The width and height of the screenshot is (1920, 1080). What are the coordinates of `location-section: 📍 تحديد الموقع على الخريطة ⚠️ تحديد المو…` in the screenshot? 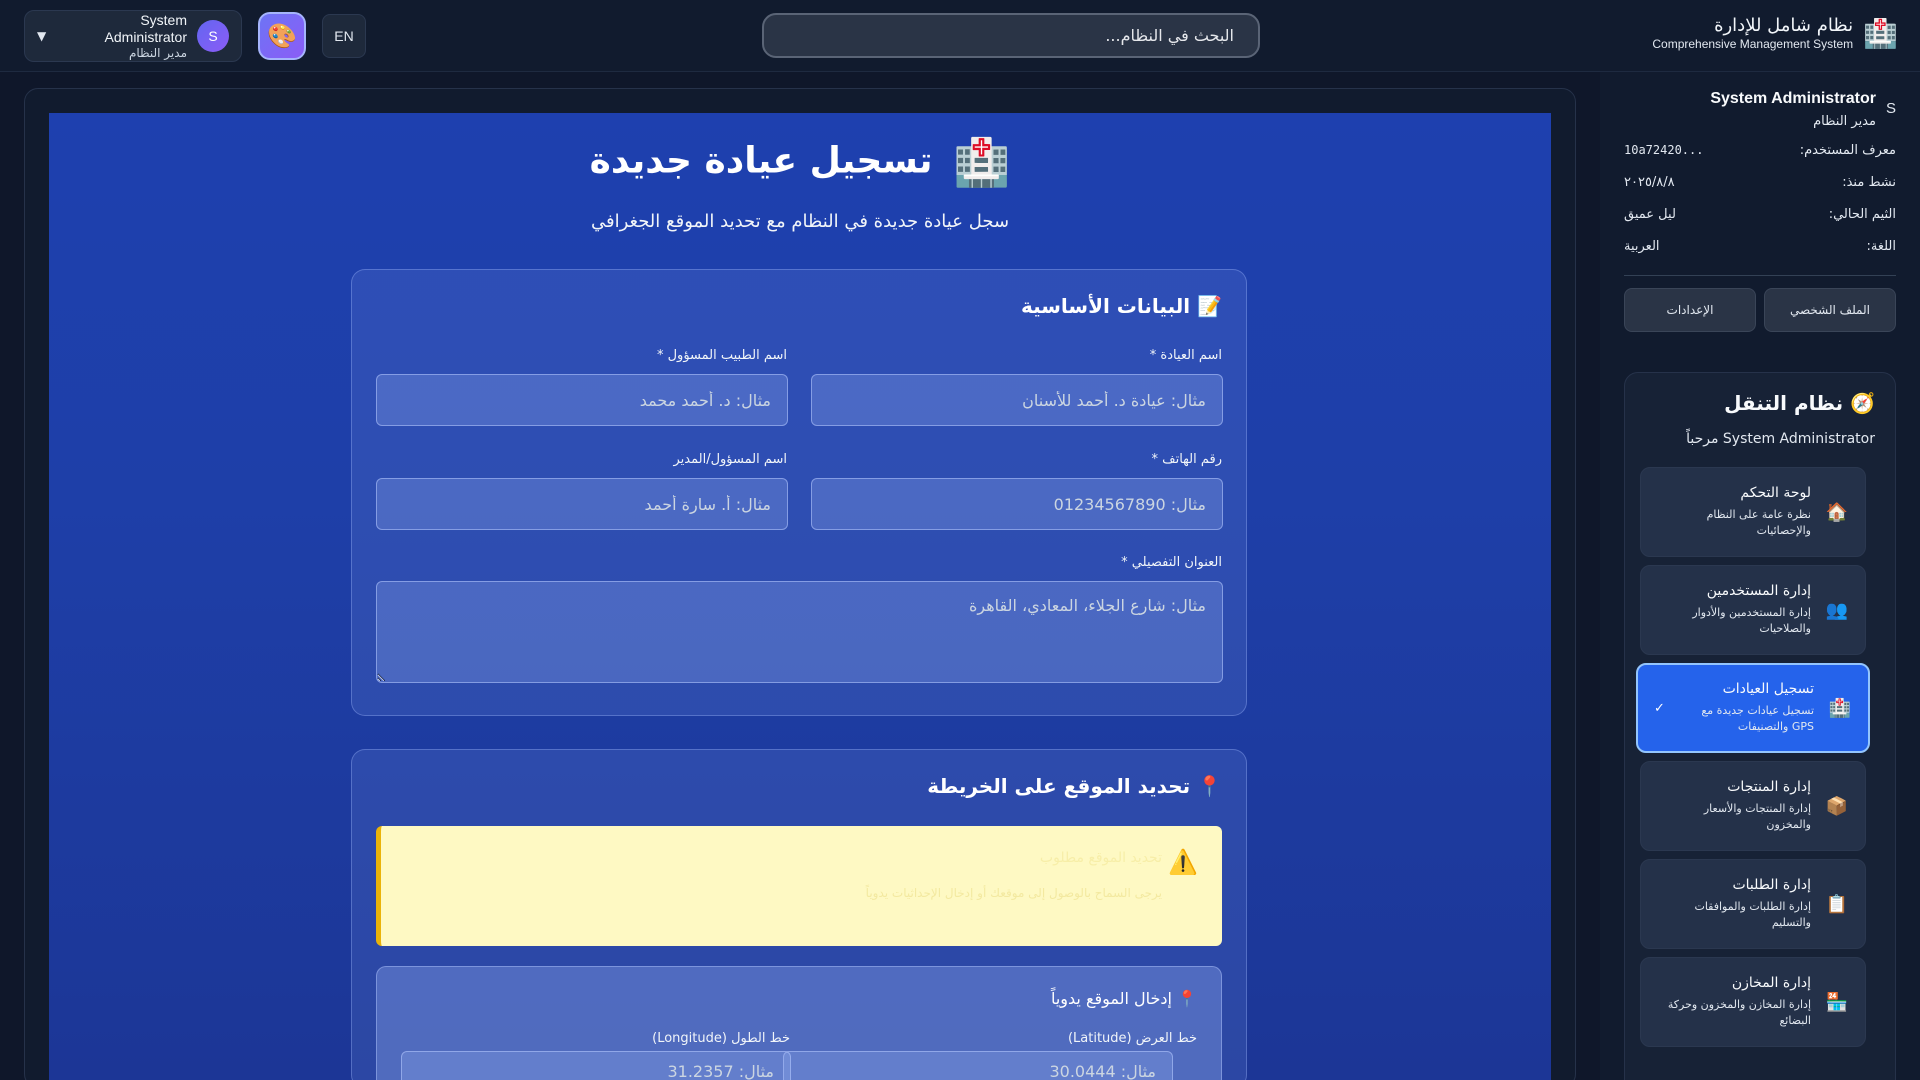 It's located at (799, 914).